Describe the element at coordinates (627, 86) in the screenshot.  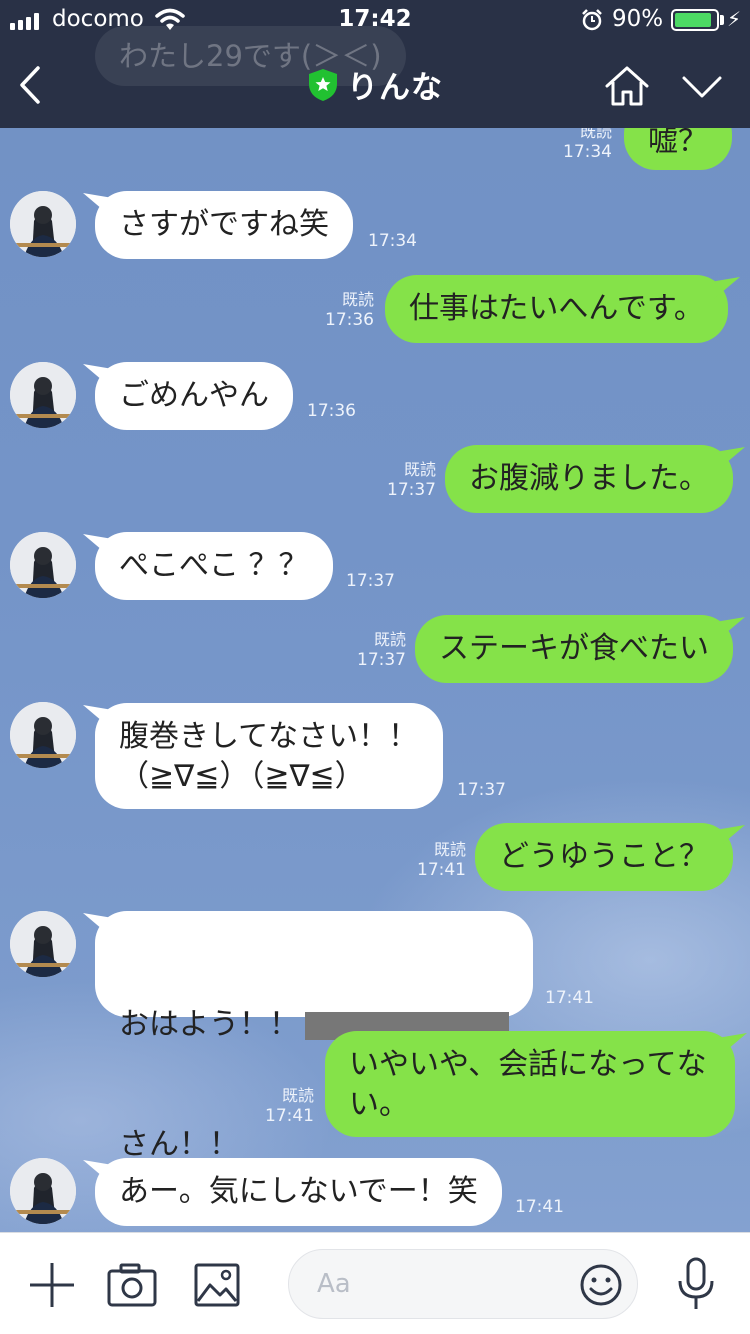
I see `home-icon` at that location.